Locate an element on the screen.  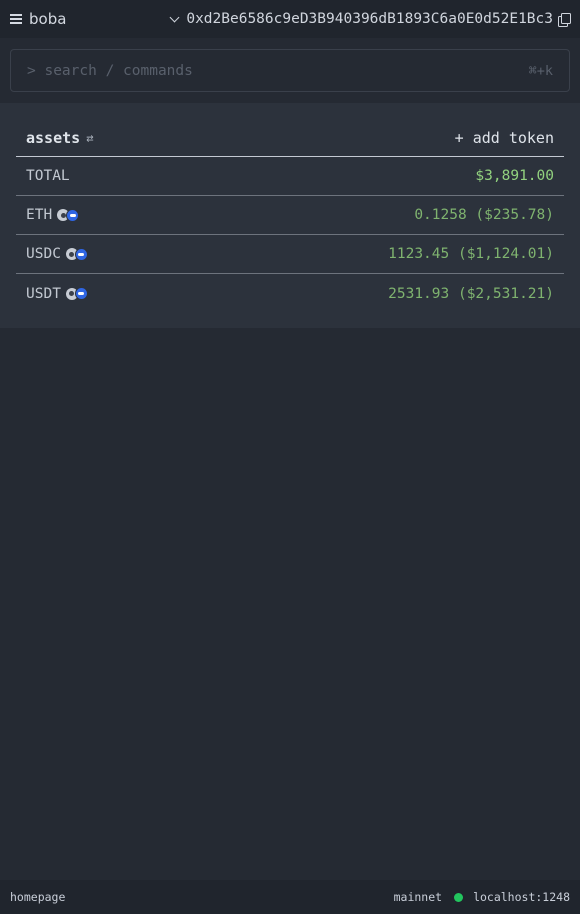
token-symbol: USDT is located at coordinates (43, 293).